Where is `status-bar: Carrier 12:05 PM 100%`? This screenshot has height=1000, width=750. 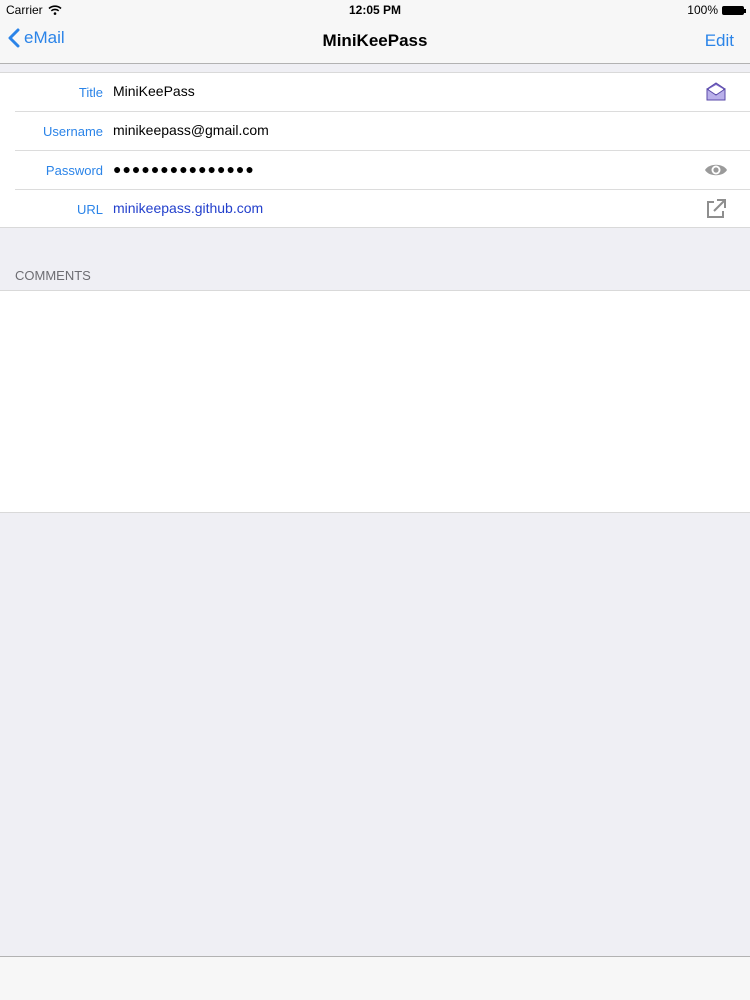
status-bar: Carrier 12:05 PM 100% is located at coordinates (375, 10).